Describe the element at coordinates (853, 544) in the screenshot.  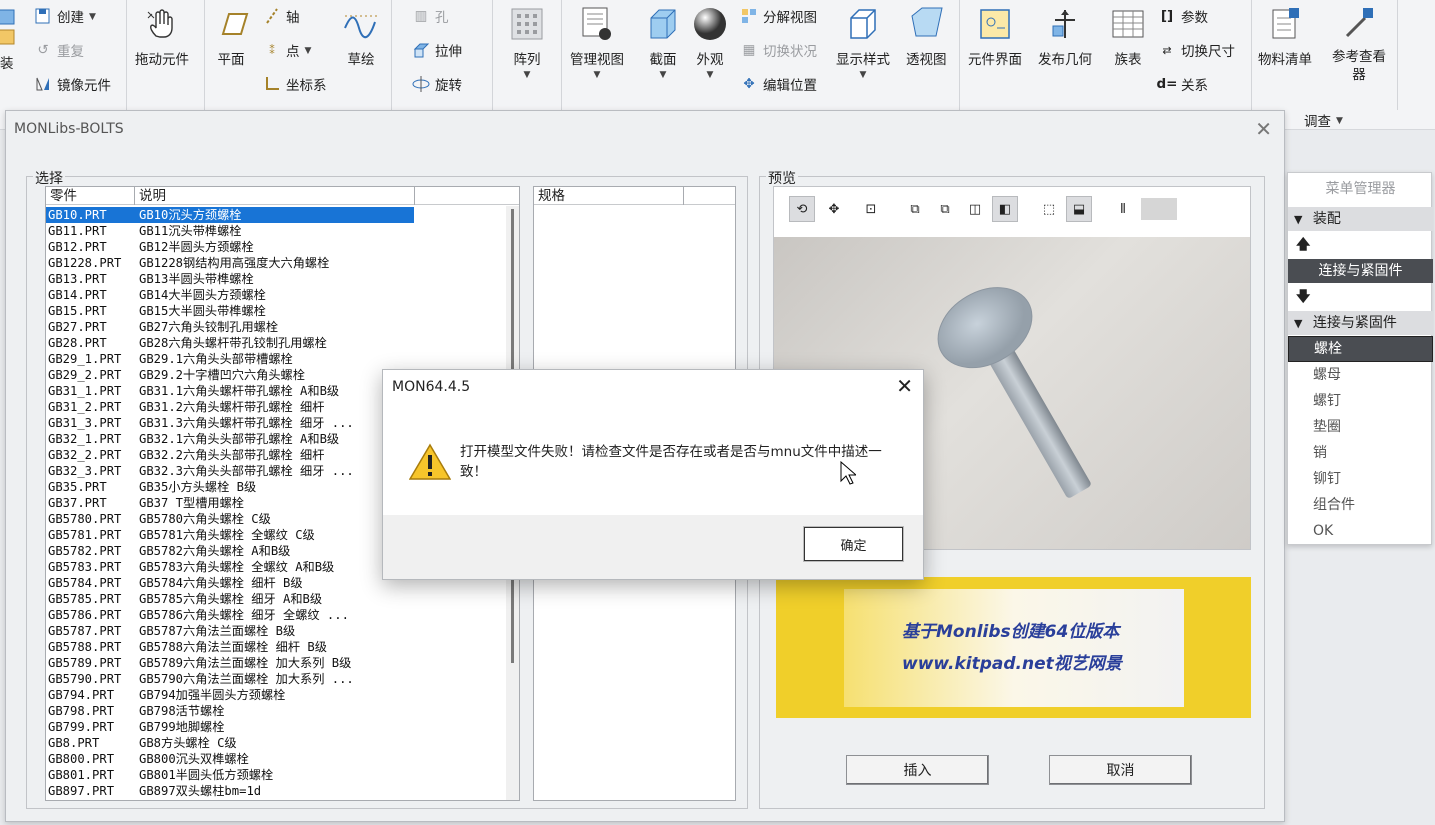
I see `ok-button: 确定` at that location.